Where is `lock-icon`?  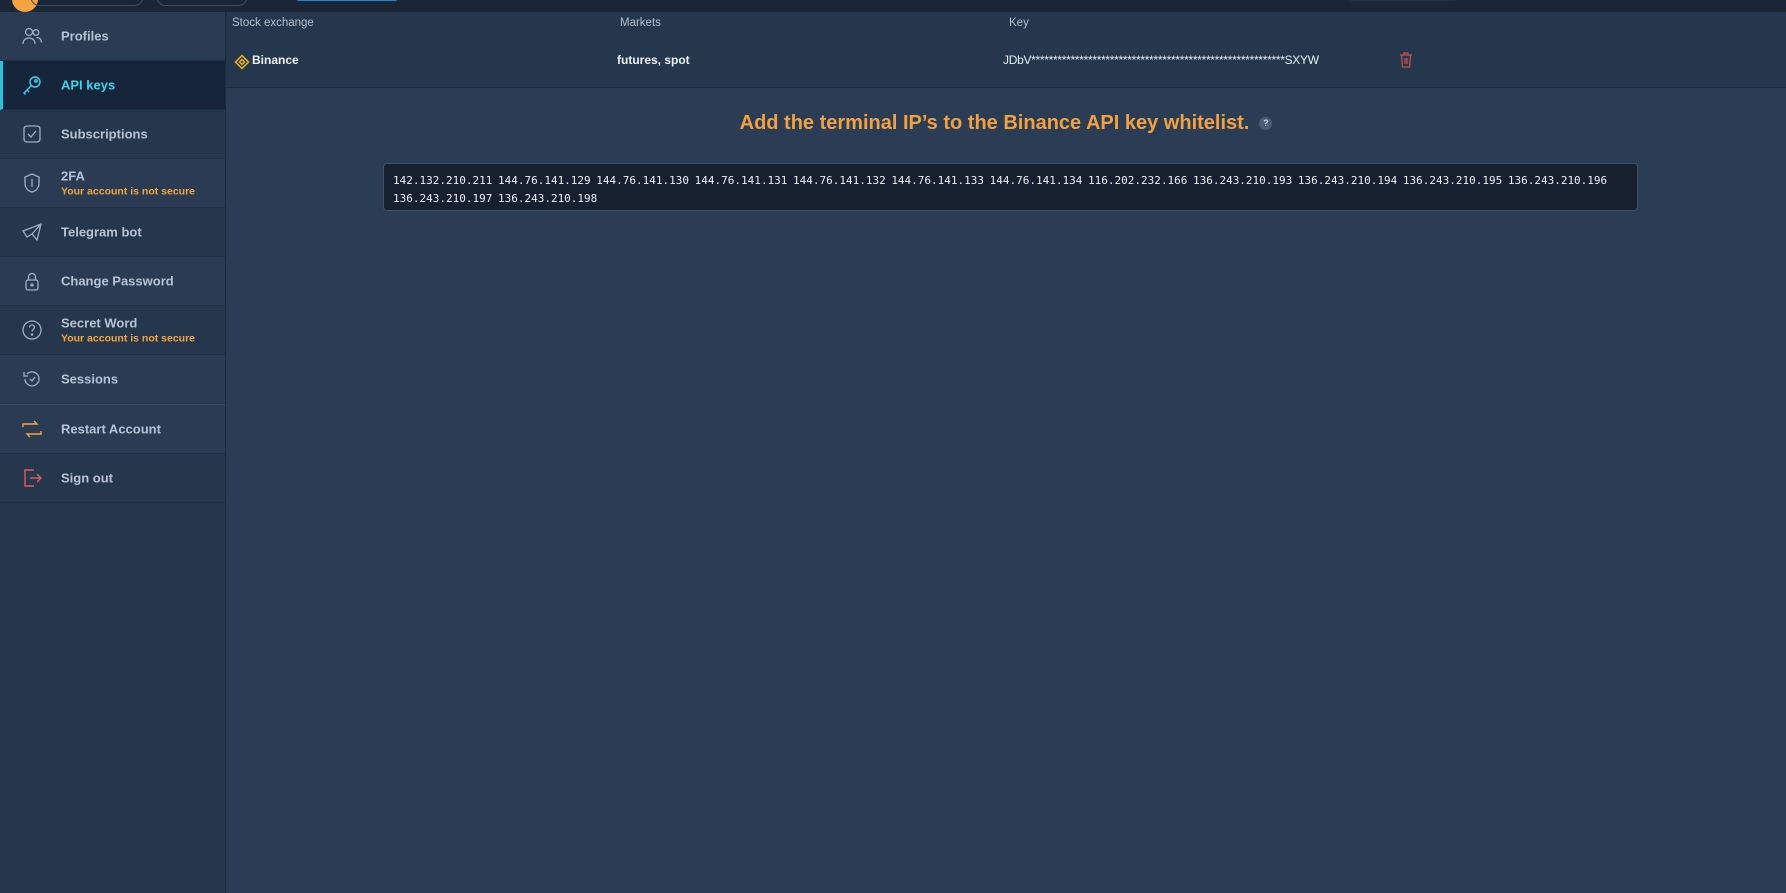
lock-icon is located at coordinates (32, 281).